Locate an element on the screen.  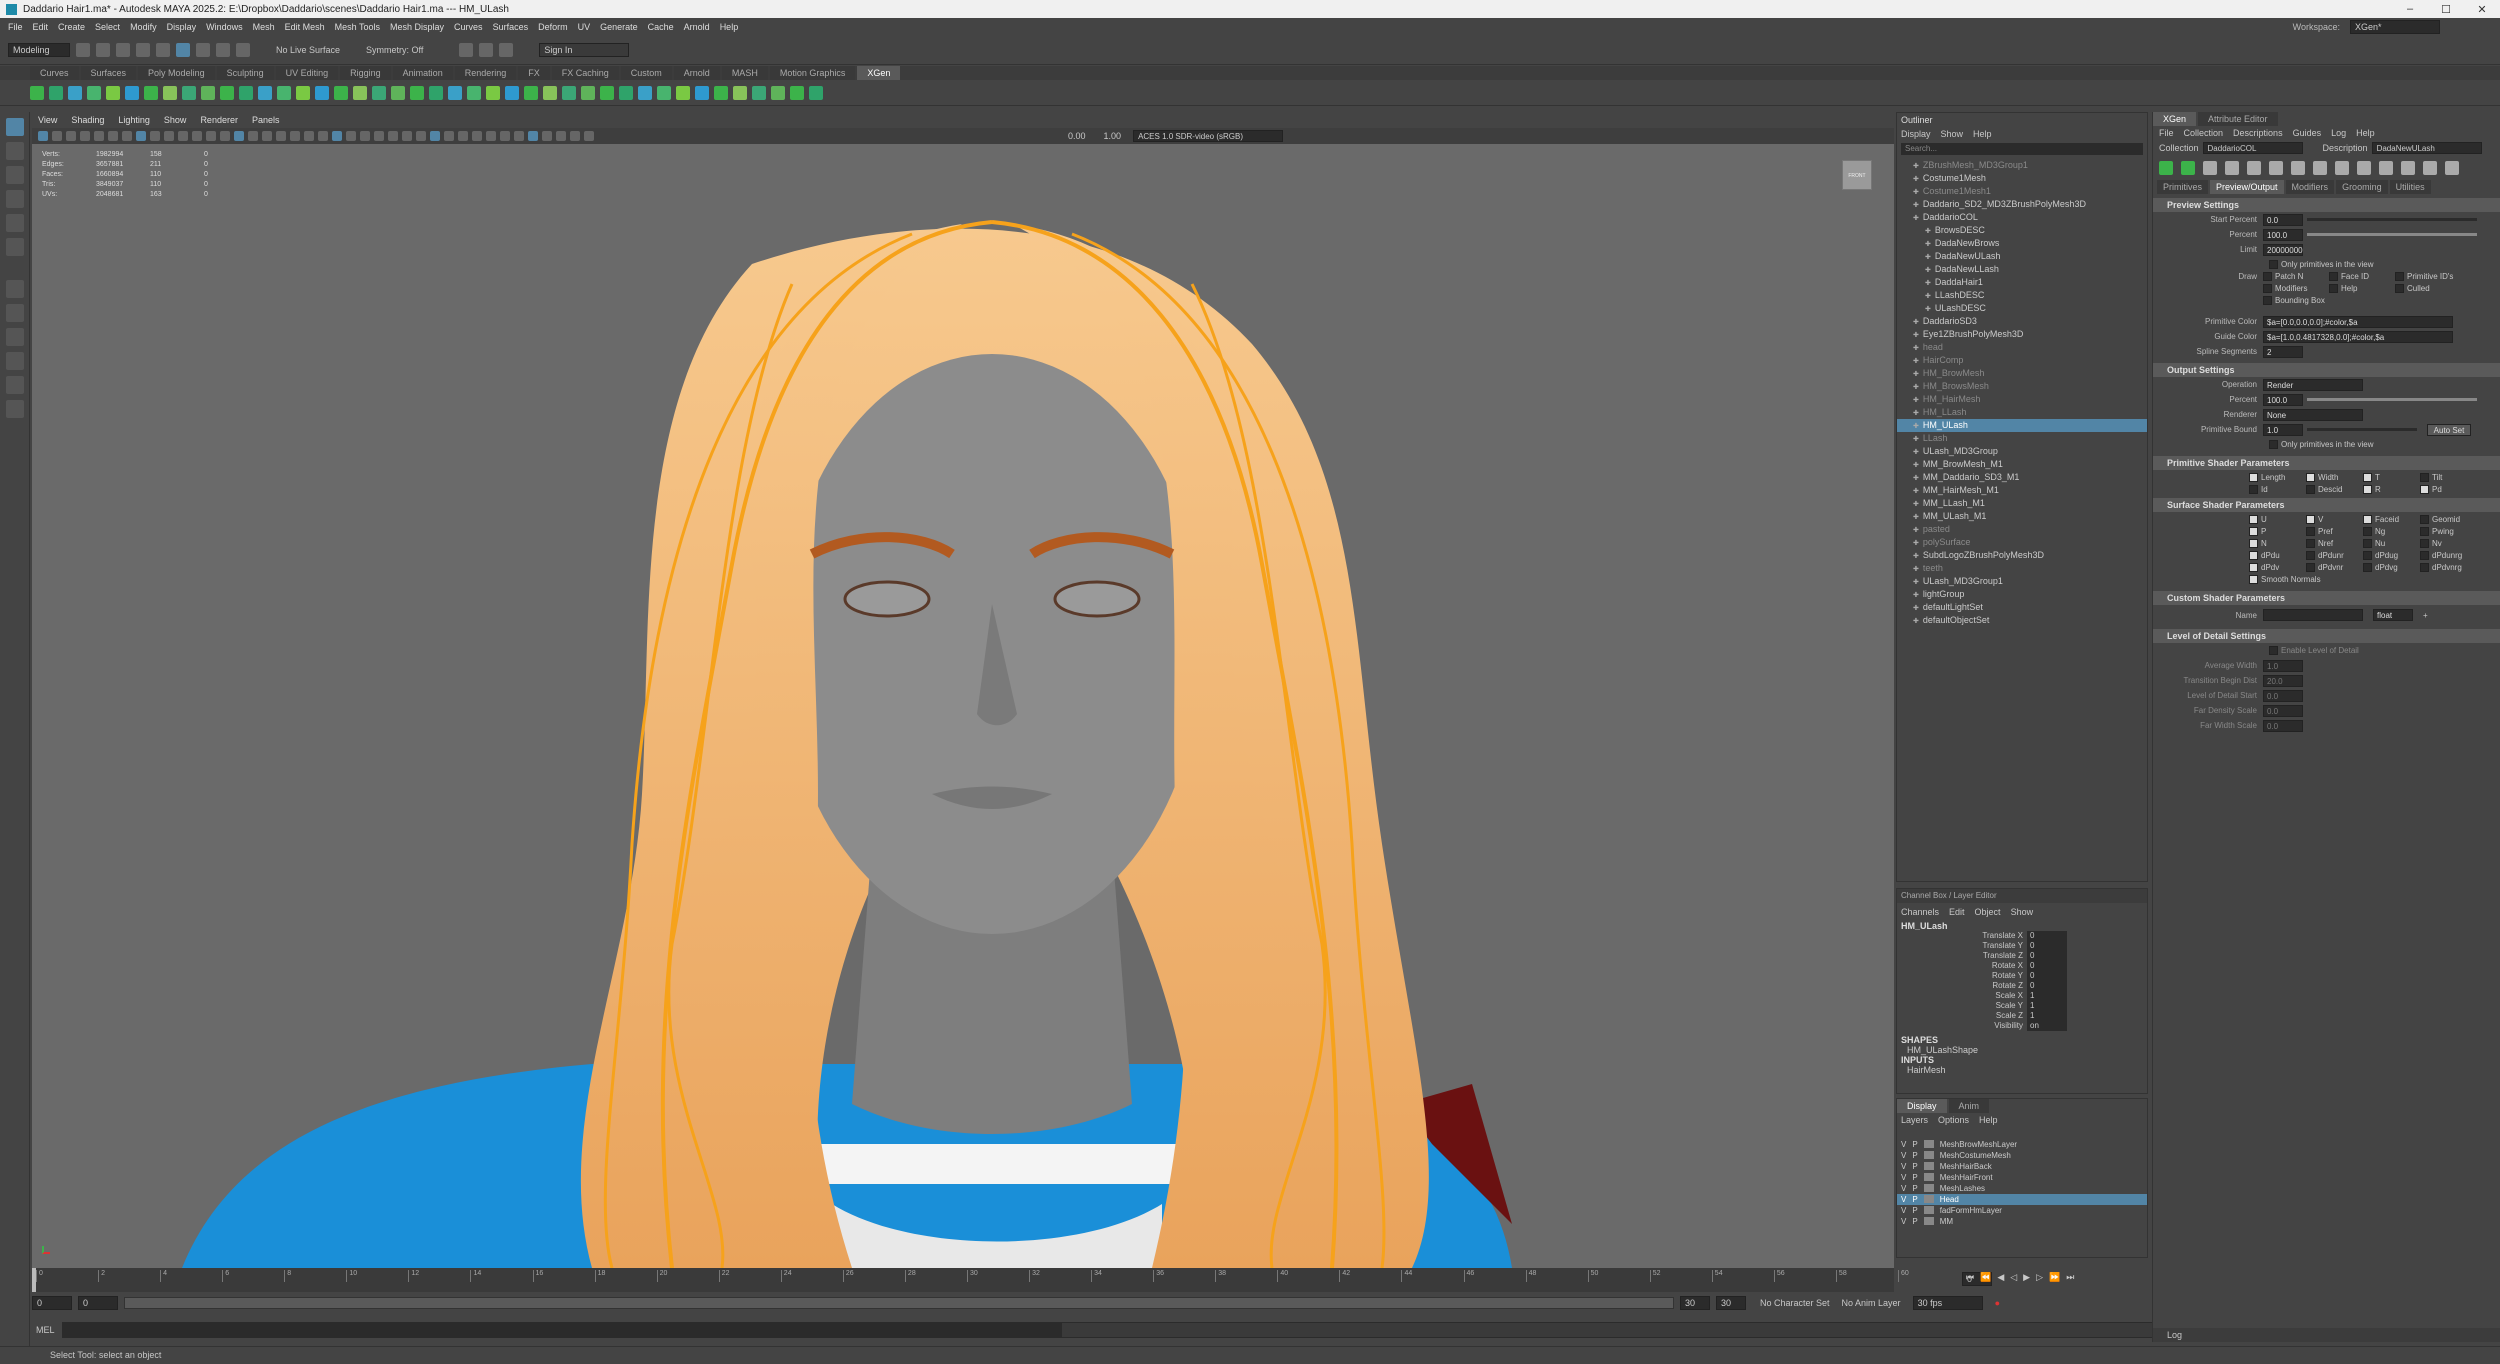
outliner-item: ✚ LLashDESC is located at coordinates (2022, 295).